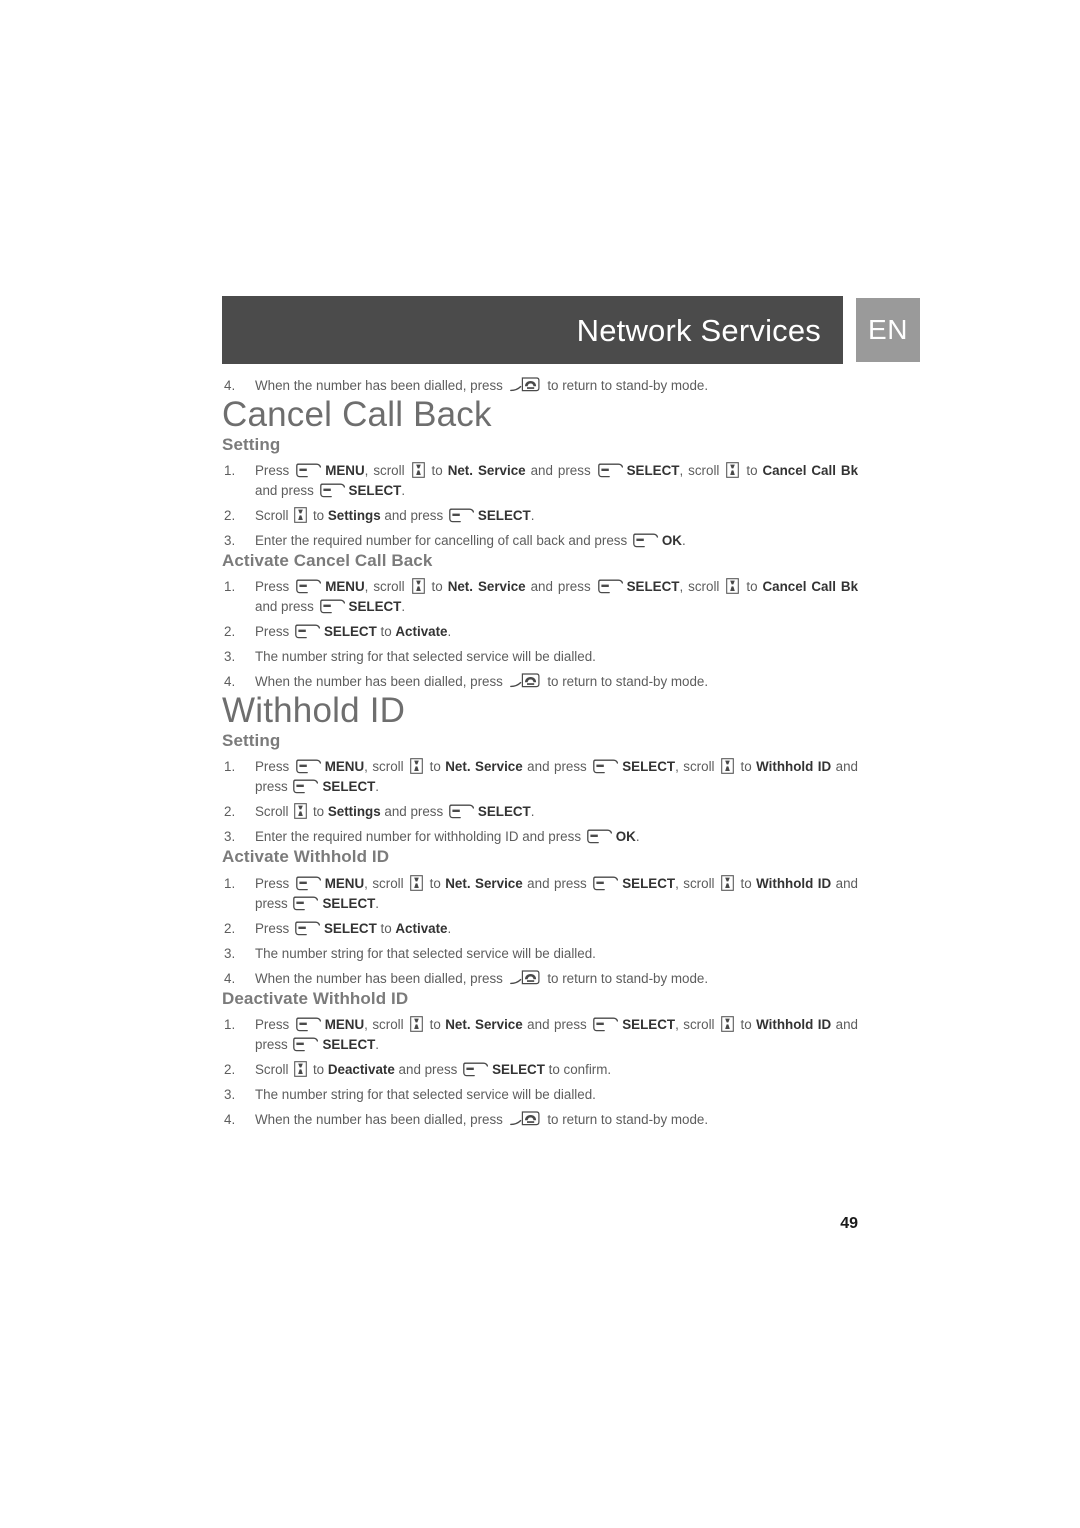 The width and height of the screenshot is (1080, 1528). What do you see at coordinates (794, 767) in the screenshot?
I see `step-keyword: Withhold ID` at bounding box center [794, 767].